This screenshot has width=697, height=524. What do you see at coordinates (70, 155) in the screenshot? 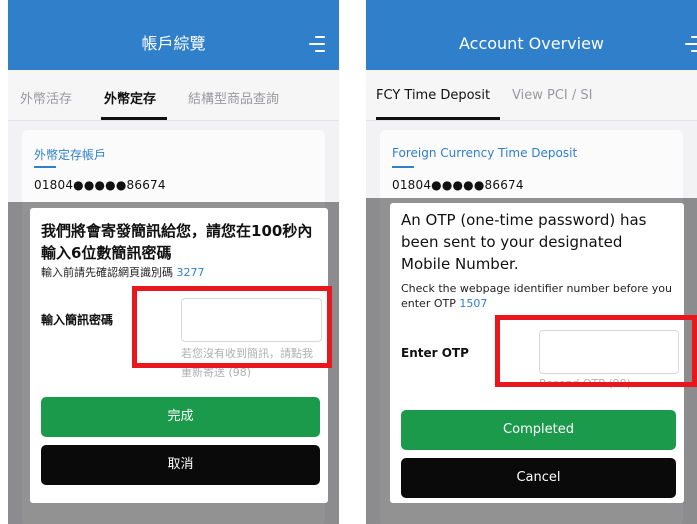
I see `card-title: 外幣定存帳戶` at bounding box center [70, 155].